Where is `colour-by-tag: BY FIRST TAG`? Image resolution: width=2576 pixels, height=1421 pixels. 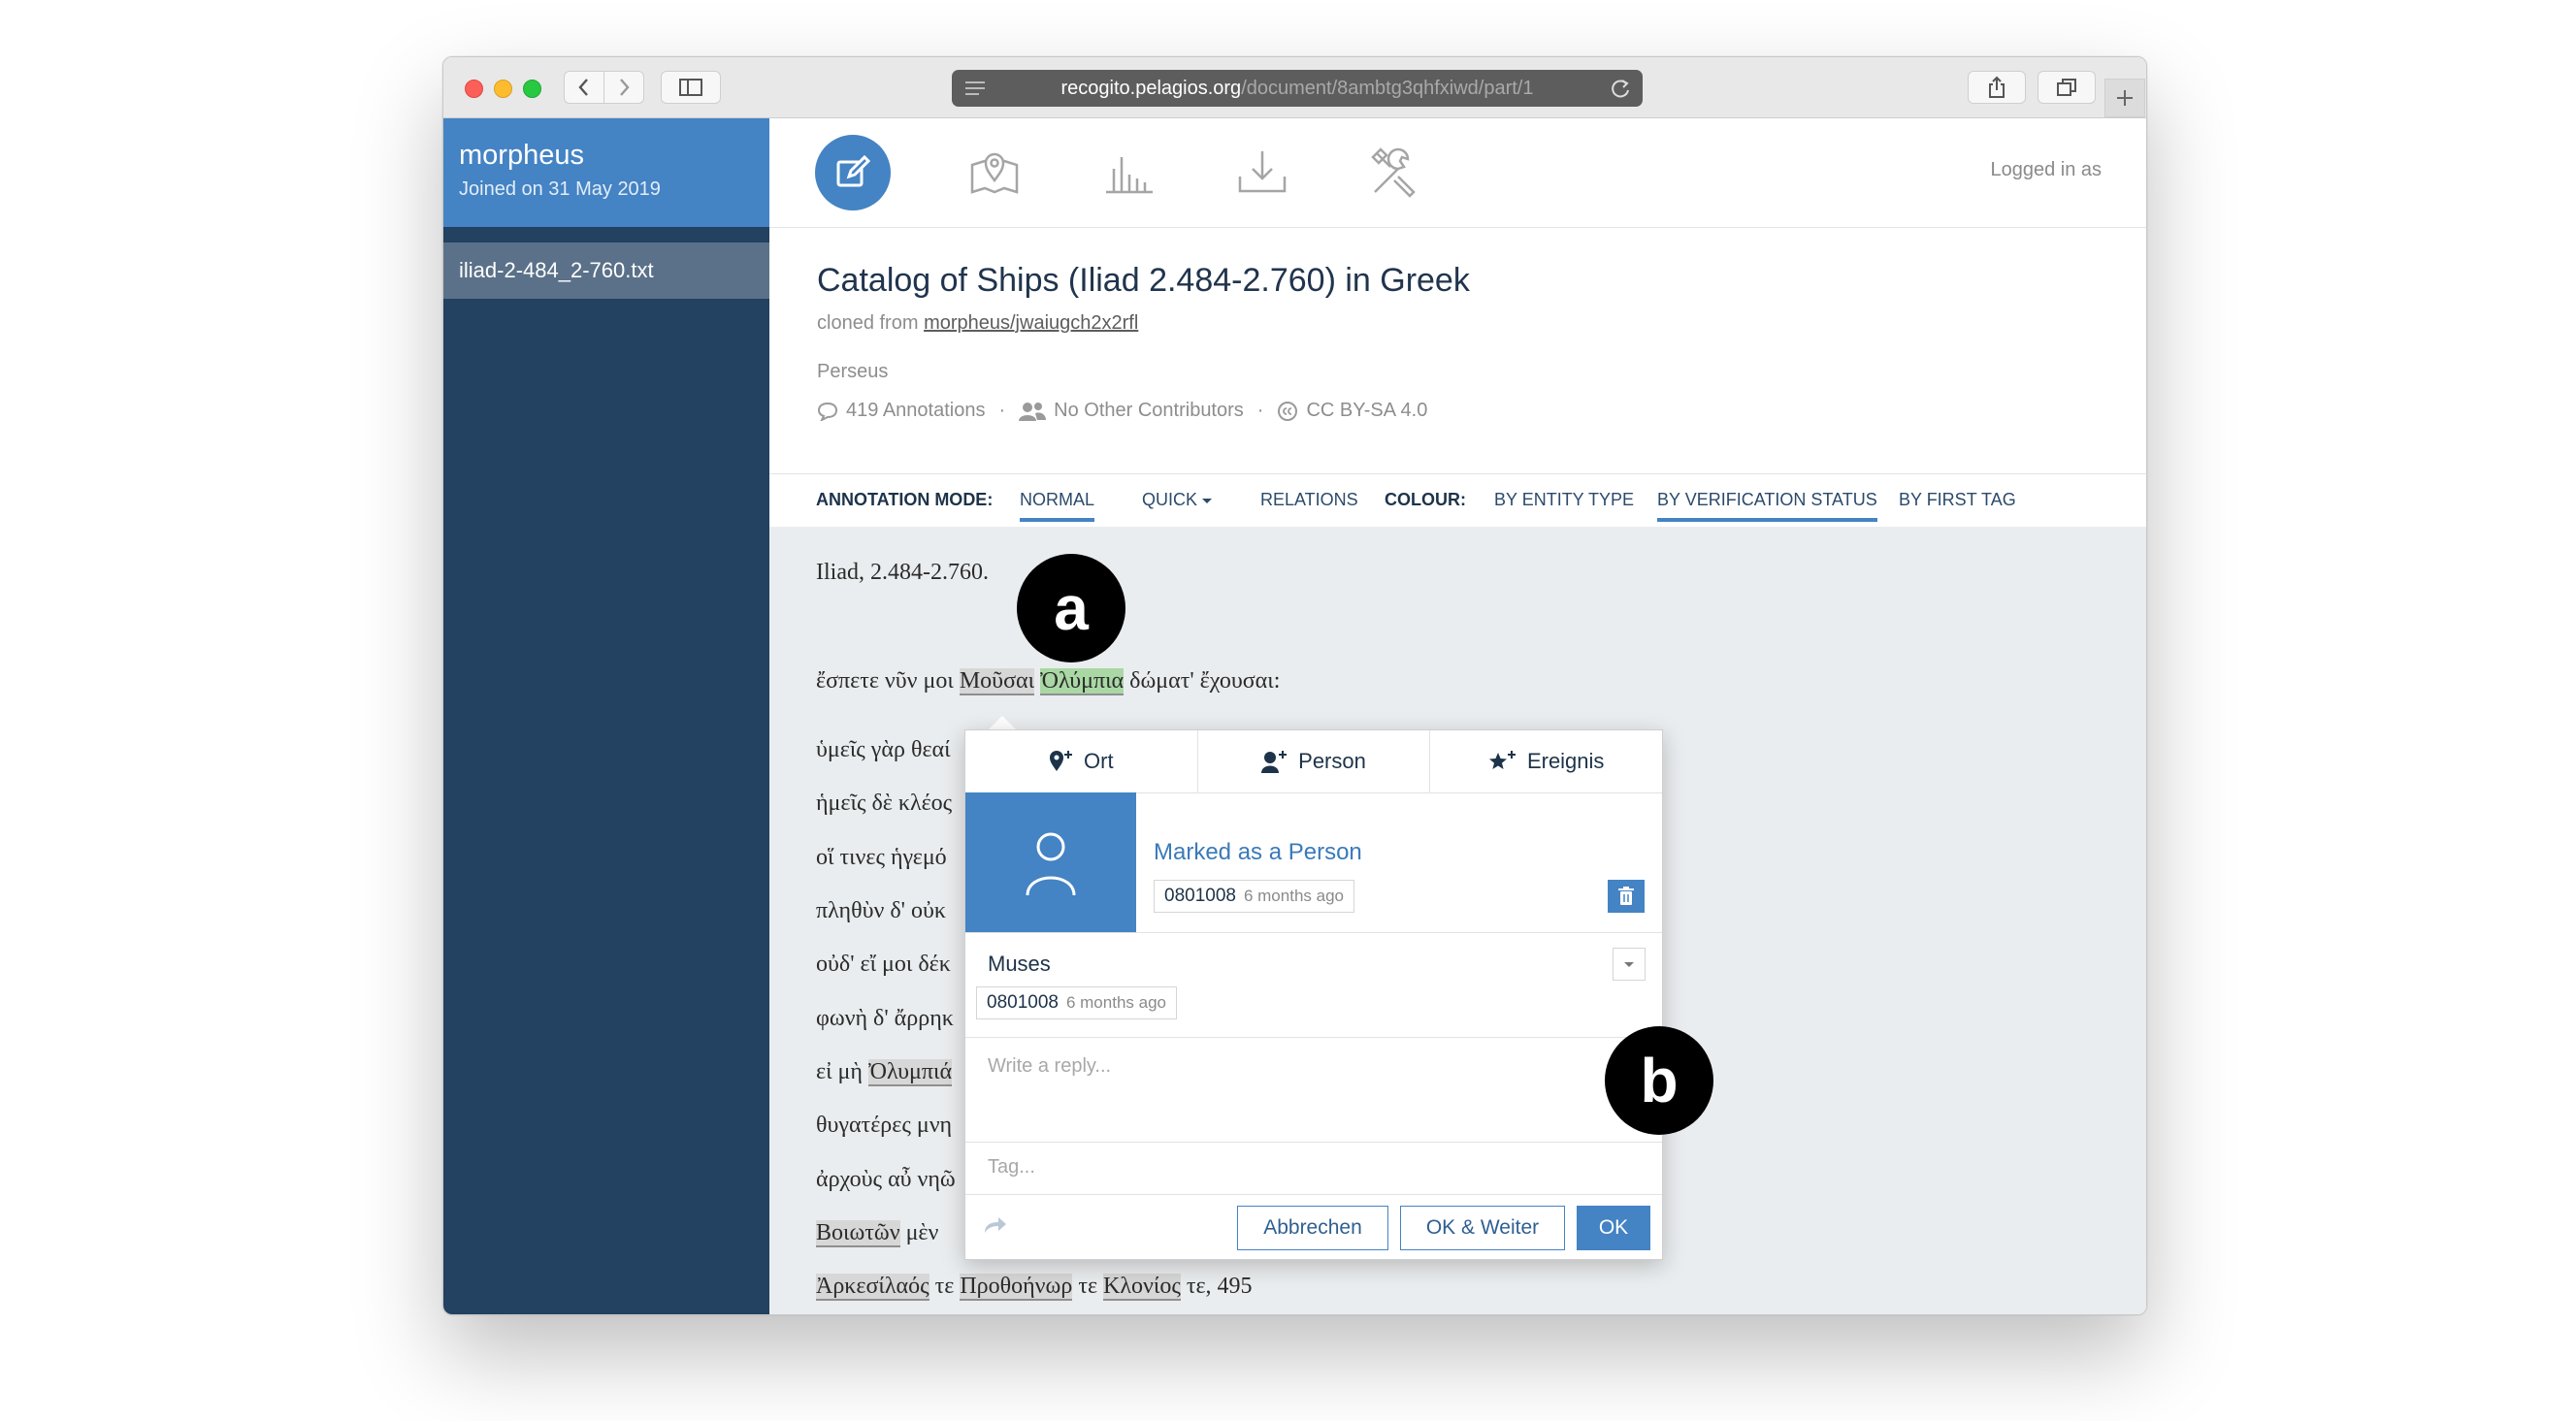 colour-by-tag: BY FIRST TAG is located at coordinates (1958, 500).